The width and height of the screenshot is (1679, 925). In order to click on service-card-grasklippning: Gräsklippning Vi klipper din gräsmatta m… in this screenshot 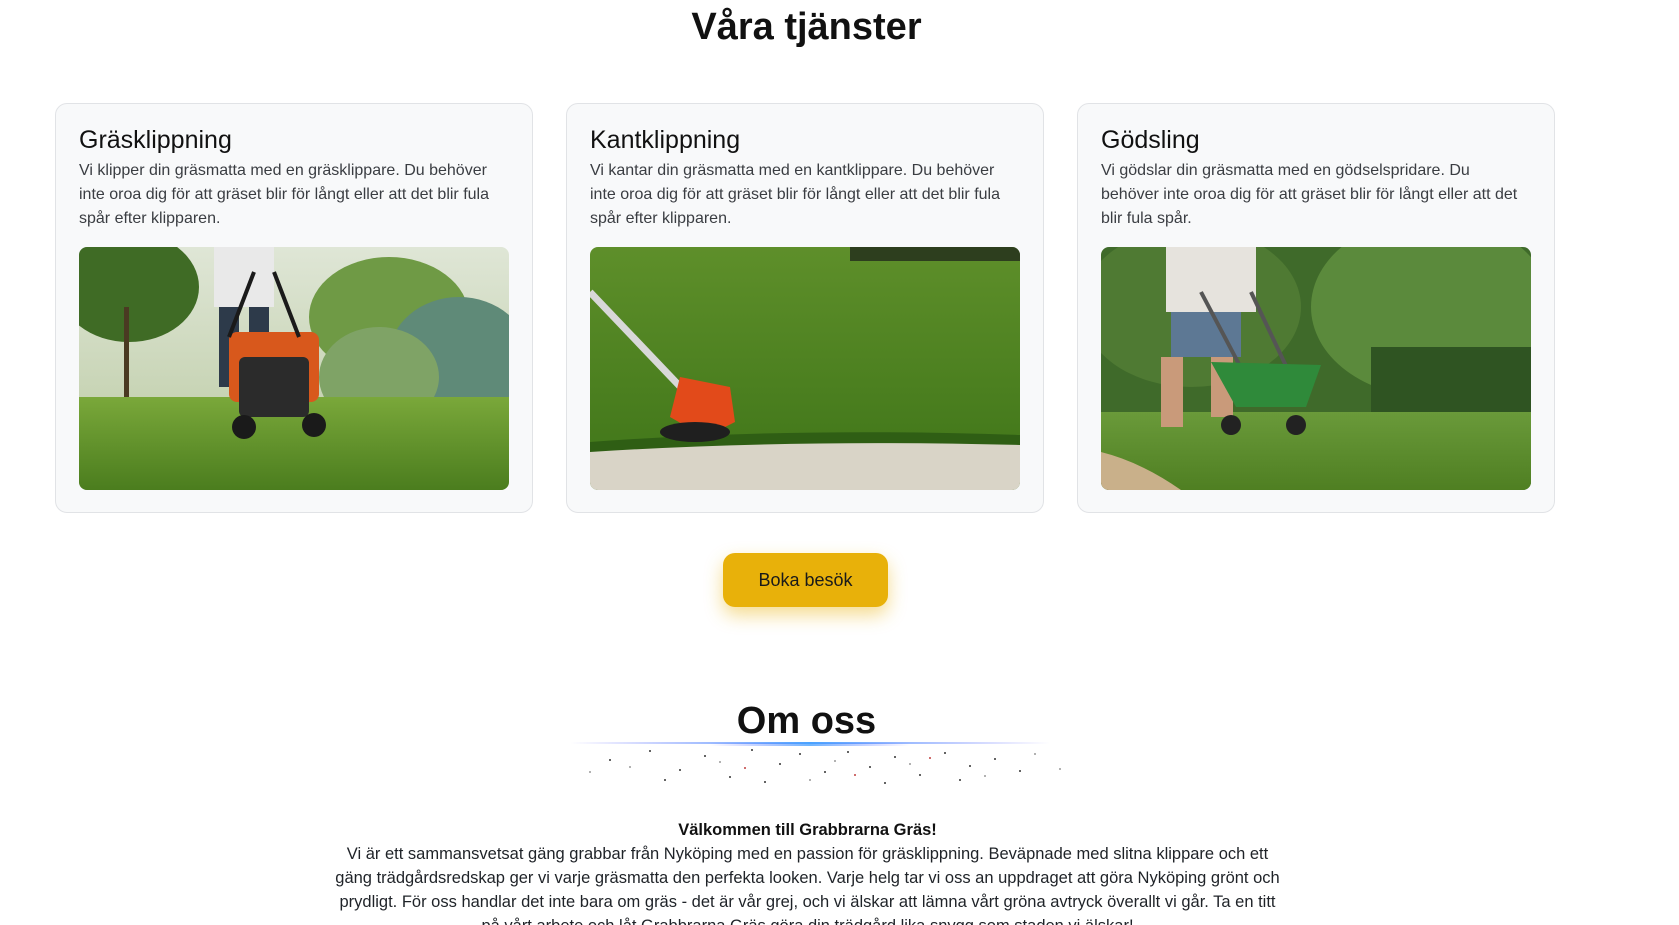, I will do `click(294, 308)`.